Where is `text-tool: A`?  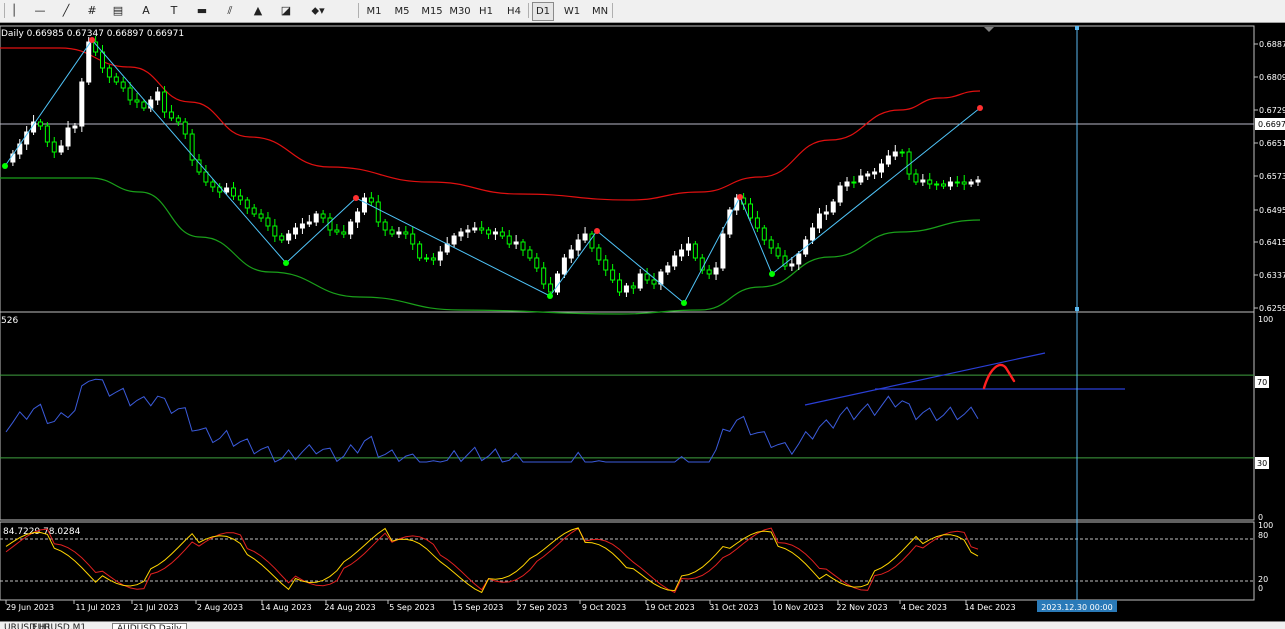
text-tool: A is located at coordinates (146, 10).